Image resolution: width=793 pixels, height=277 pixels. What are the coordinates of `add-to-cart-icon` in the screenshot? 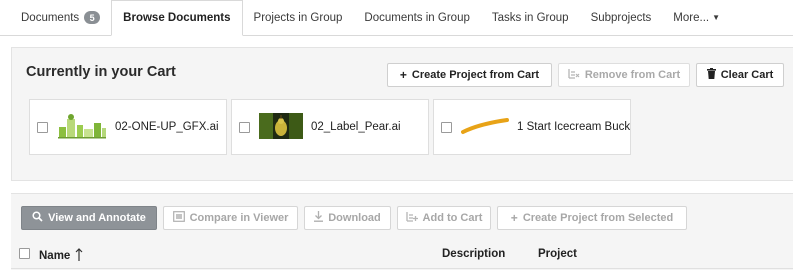 It's located at (411, 218).